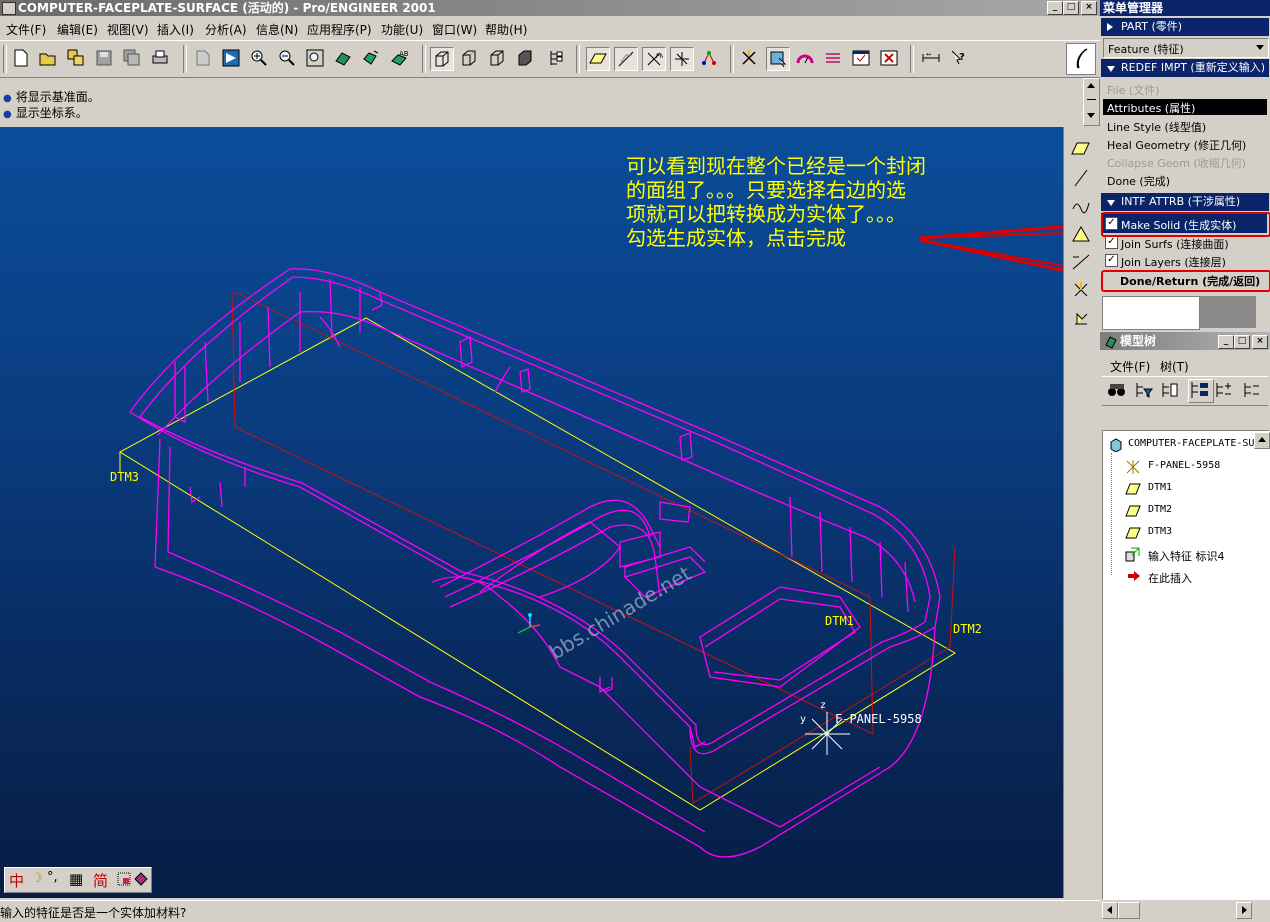 Image resolution: width=1270 pixels, height=922 pixels. I want to click on menu-applications: 应用程序(P), so click(339, 29).